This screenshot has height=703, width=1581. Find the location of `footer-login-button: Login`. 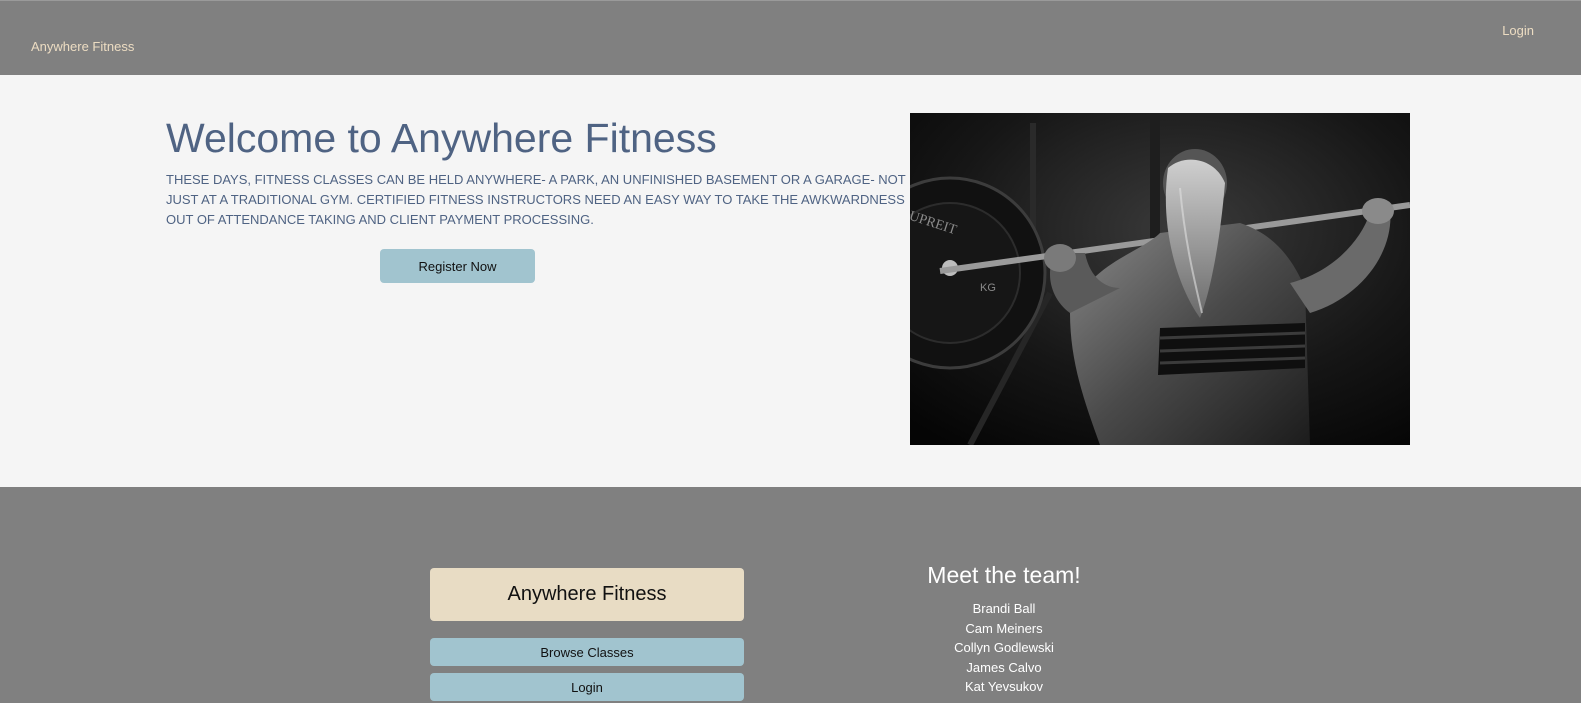

footer-login-button: Login is located at coordinates (587, 687).